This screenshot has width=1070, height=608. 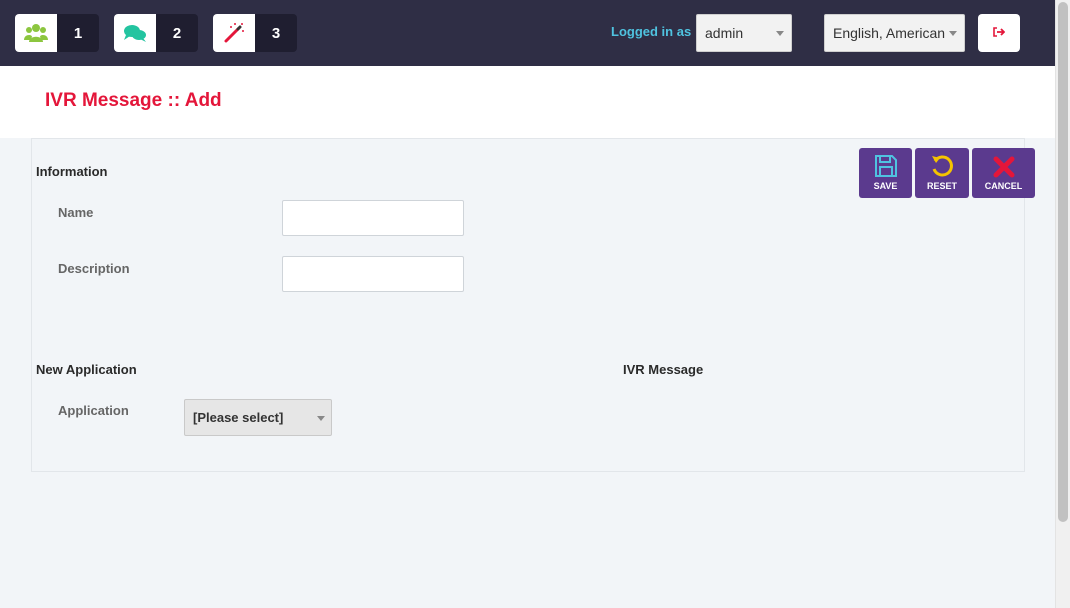 What do you see at coordinates (885, 186) in the screenshot?
I see `save-label: SAVE` at bounding box center [885, 186].